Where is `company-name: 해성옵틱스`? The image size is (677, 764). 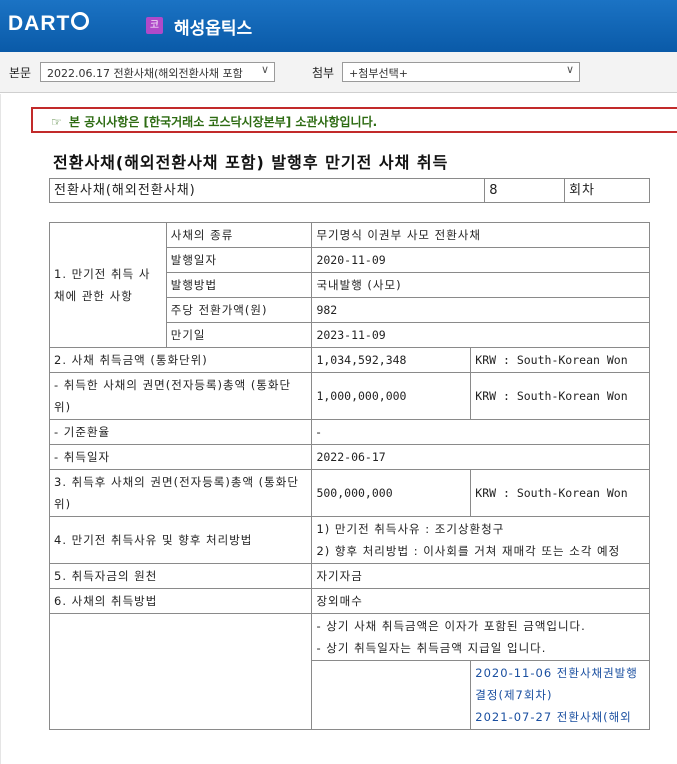
company-name: 해성옵틱스 is located at coordinates (213, 26).